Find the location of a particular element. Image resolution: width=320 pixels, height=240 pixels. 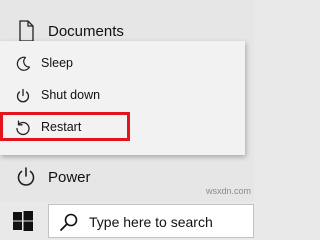

watermark-text: wsxdn.com is located at coordinates (229, 191).